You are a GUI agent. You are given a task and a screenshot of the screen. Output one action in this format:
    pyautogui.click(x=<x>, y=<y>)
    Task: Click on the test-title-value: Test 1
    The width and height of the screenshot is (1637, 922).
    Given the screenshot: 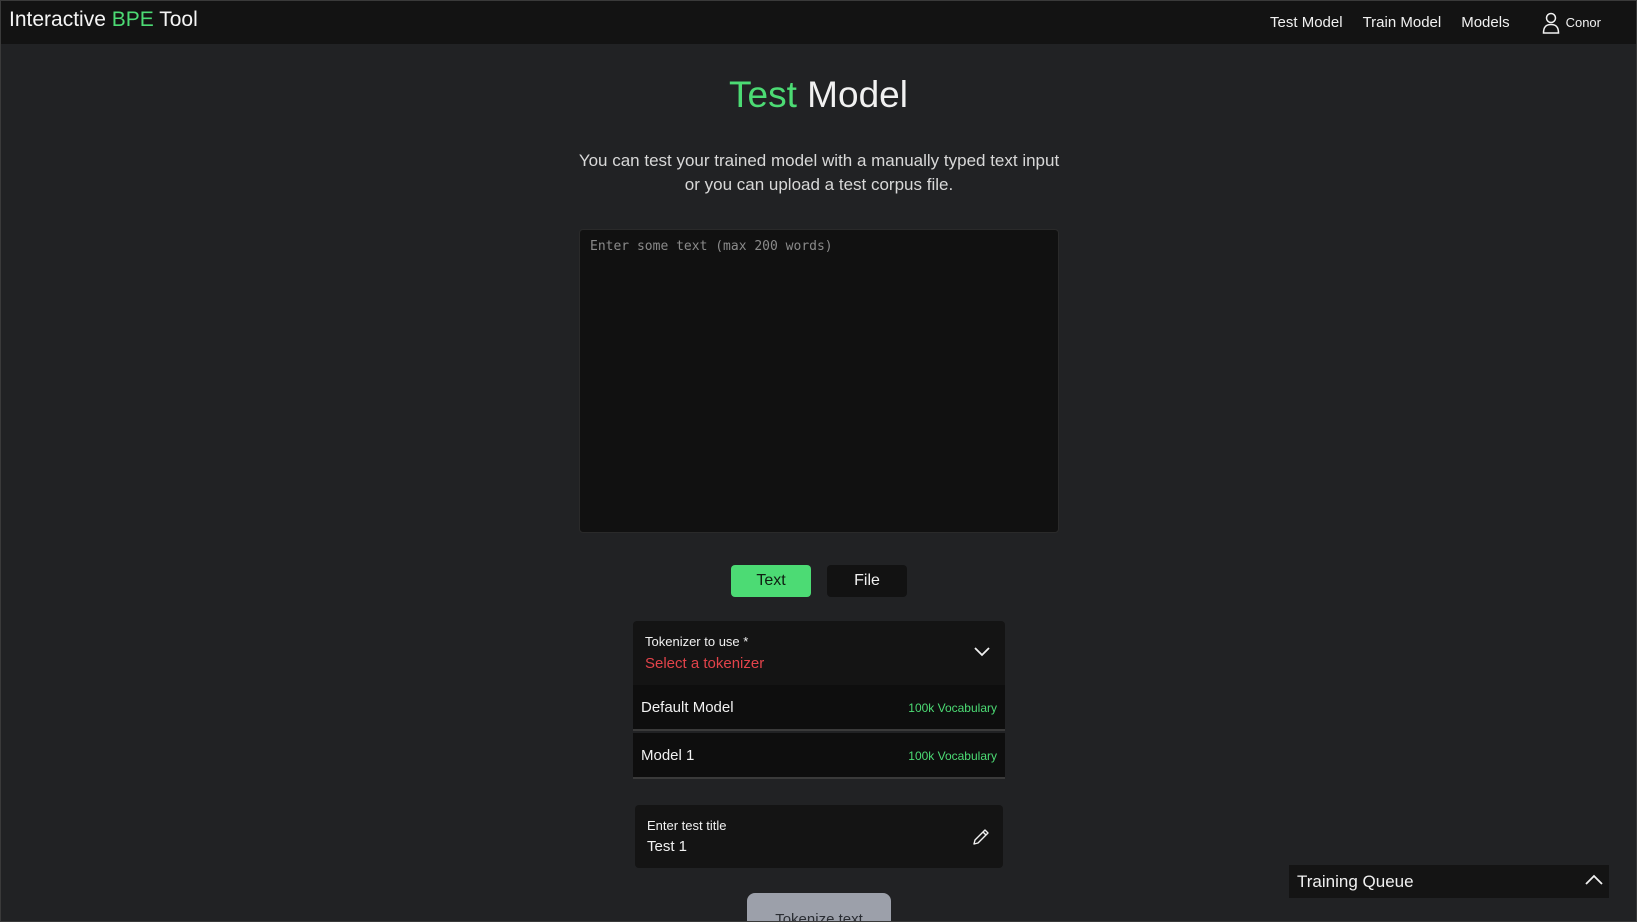 What is the action you would take?
    pyautogui.click(x=667, y=846)
    